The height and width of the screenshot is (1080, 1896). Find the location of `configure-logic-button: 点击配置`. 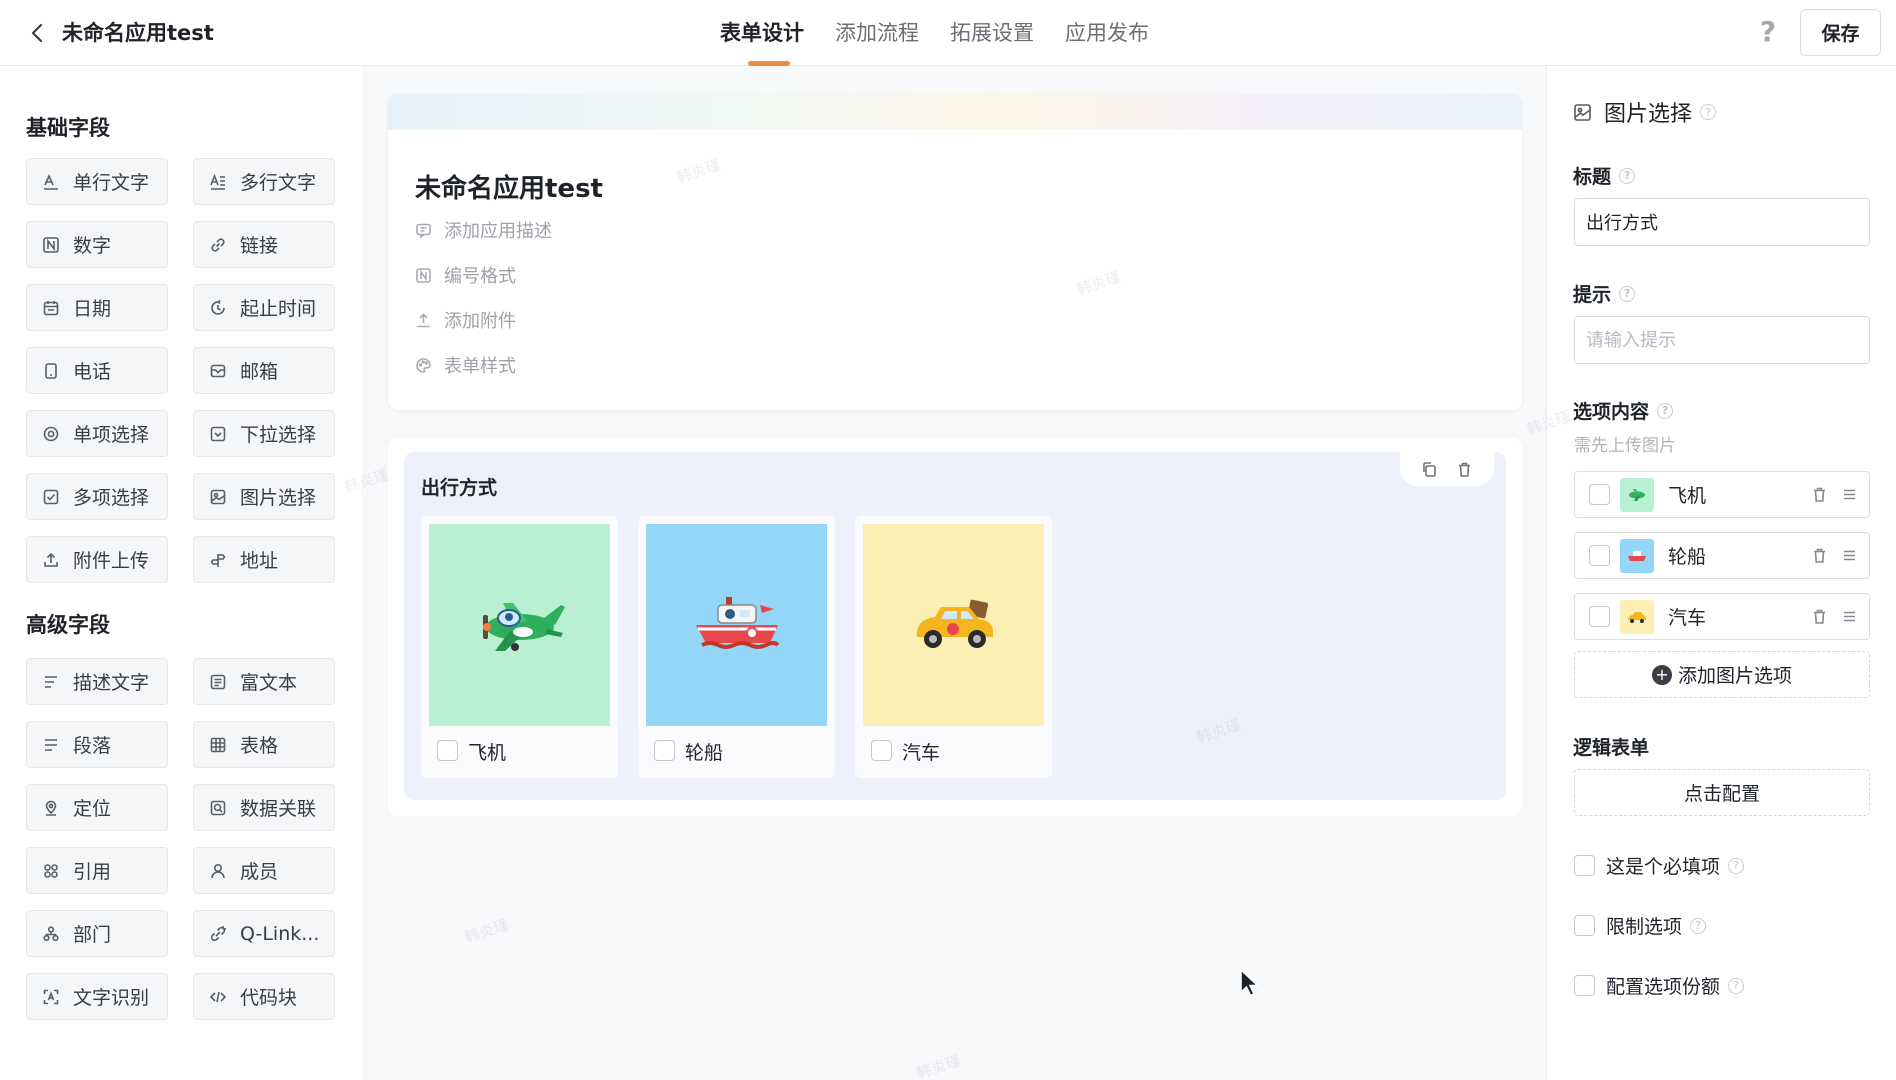

configure-logic-button: 点击配置 is located at coordinates (1722, 792).